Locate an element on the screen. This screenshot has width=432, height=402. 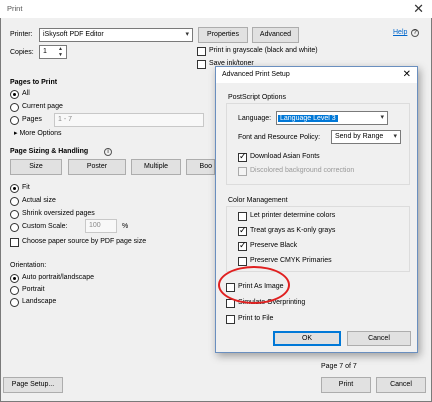
treat-grays-checkbox is located at coordinates (242, 230).